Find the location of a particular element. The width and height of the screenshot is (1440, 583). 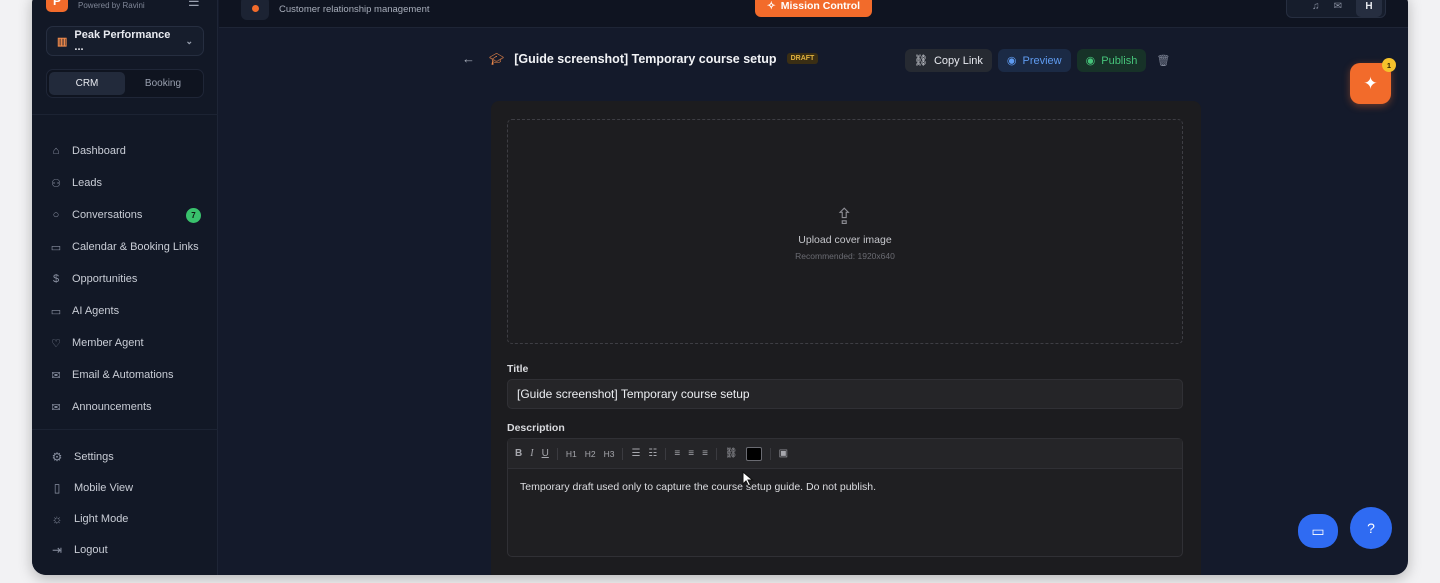

trash-icon: 🗑︎ is located at coordinates (1163, 60).